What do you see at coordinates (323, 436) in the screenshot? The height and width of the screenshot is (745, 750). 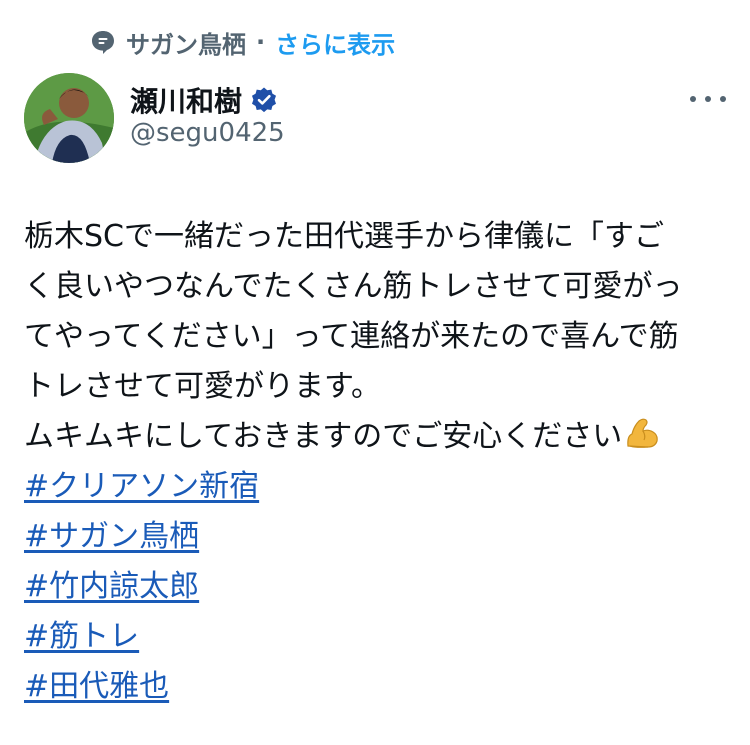 I see `post-text-line: ムキムキにしておきますのでご安心ください` at bounding box center [323, 436].